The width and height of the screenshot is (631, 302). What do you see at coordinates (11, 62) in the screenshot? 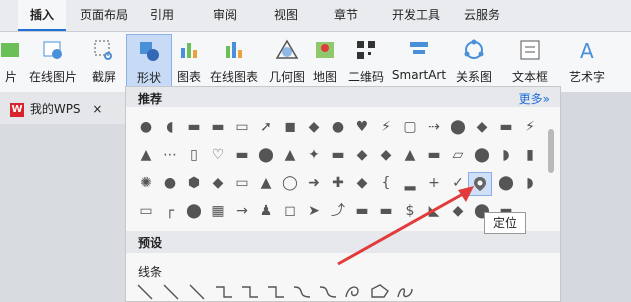
I see `picture-button: 片` at bounding box center [11, 62].